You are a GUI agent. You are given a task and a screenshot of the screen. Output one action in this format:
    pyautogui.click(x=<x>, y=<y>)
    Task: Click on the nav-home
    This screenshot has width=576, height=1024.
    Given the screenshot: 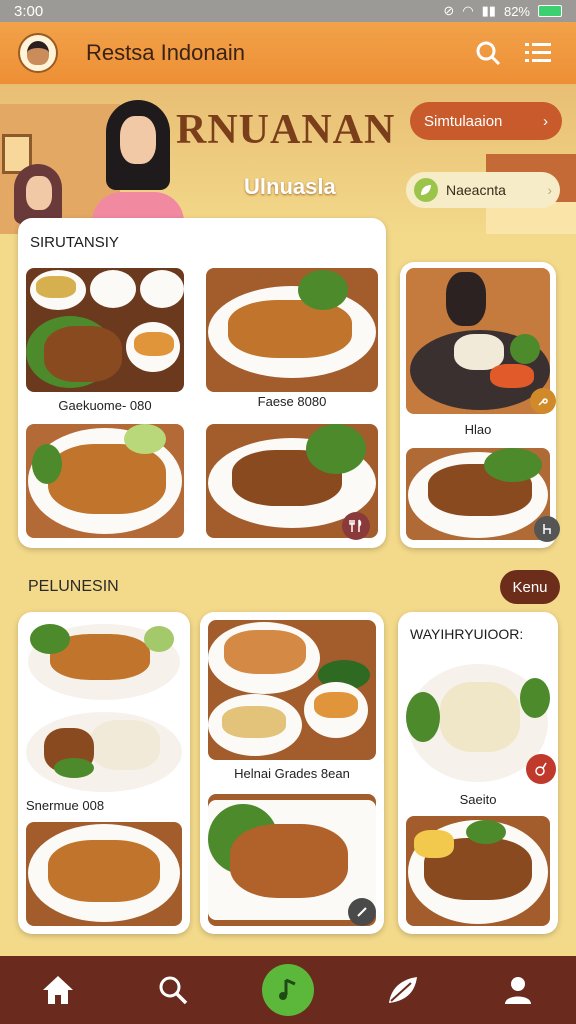 What is the action you would take?
    pyautogui.click(x=58, y=990)
    